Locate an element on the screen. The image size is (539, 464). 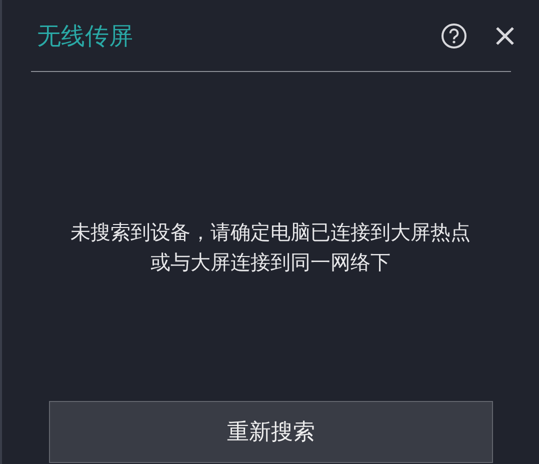
dialog-title: 无线传屏 is located at coordinates (85, 36).